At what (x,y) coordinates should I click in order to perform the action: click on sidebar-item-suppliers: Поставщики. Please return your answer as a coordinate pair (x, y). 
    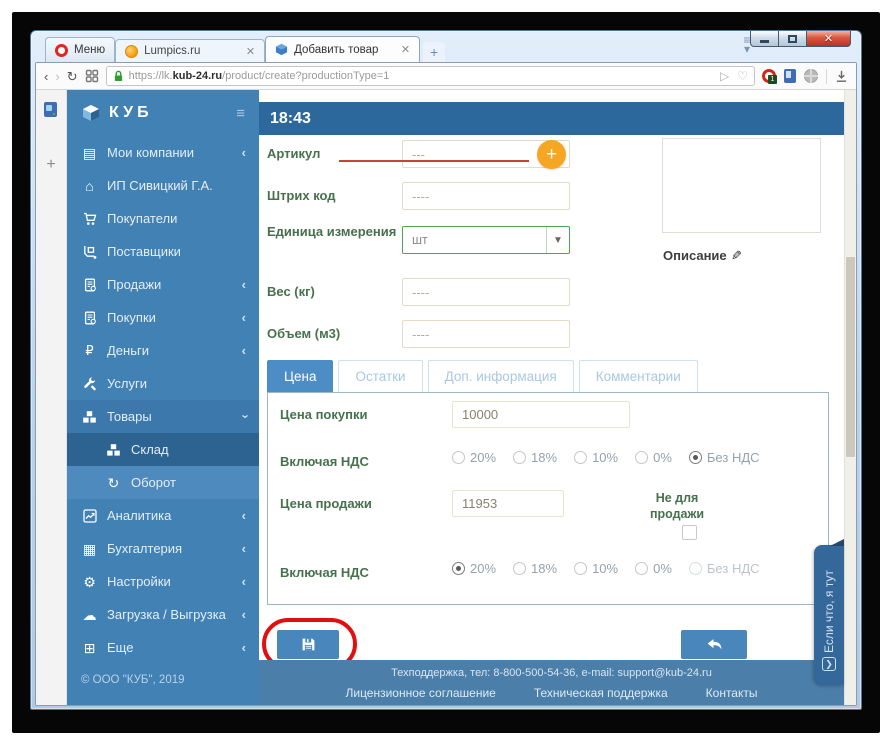
    Looking at the image, I should click on (163, 251).